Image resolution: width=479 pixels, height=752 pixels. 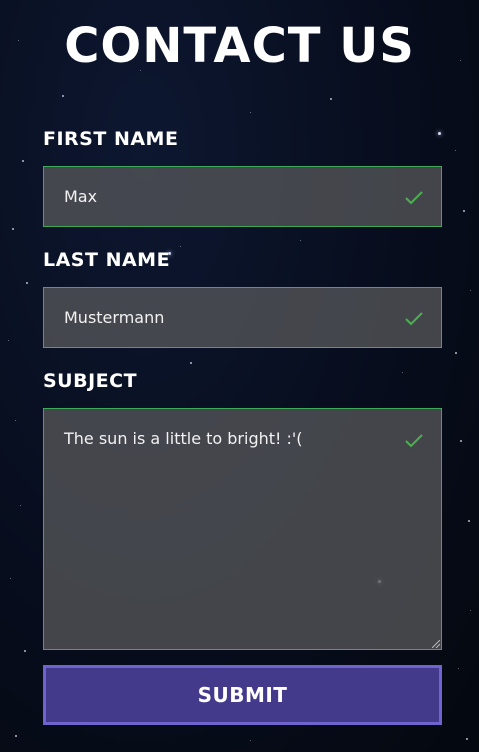 I want to click on subject-label: SUBJECT, so click(x=90, y=381).